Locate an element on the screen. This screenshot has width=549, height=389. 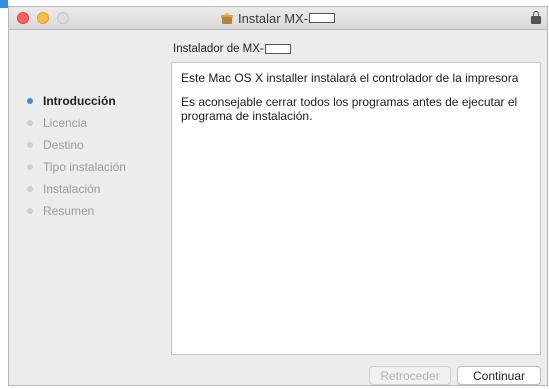
step-active-dot-icon is located at coordinates (30, 101).